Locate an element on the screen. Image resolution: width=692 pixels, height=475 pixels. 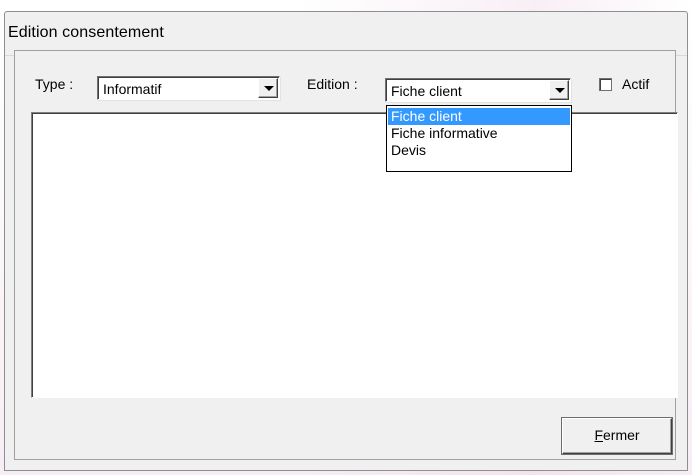
edition-option-fiche-client: Fiche client is located at coordinates (479, 116).